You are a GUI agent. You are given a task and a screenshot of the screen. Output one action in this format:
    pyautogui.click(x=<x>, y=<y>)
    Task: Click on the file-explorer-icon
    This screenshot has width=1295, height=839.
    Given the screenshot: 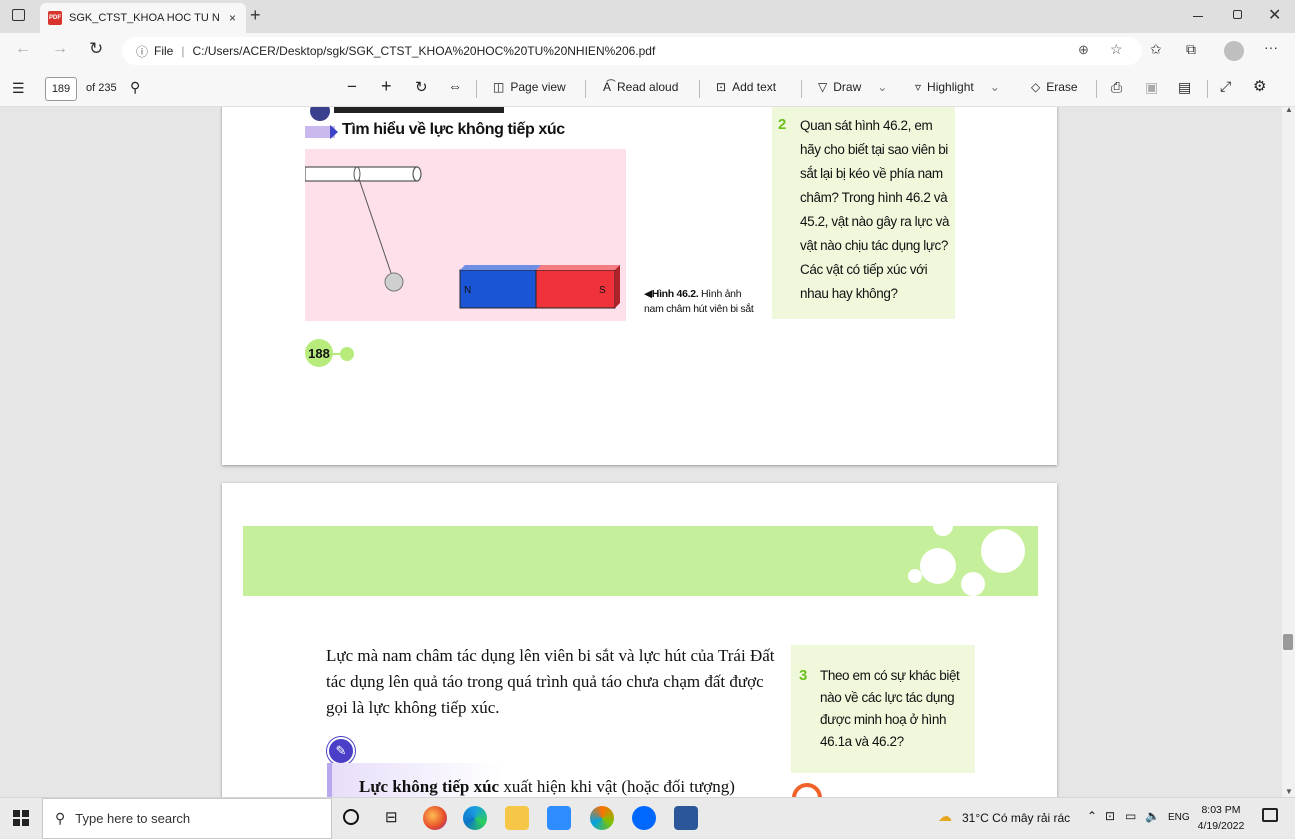 What is the action you would take?
    pyautogui.click(x=517, y=818)
    